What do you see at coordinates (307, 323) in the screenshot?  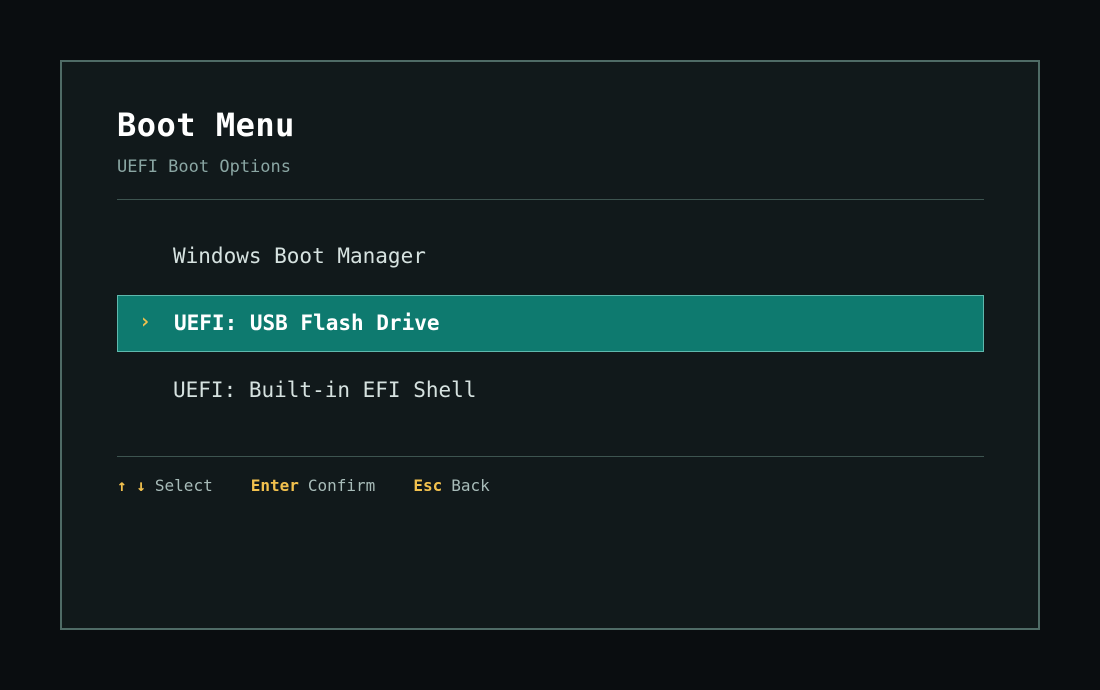 I see `boot-option-label: UEFI: USB Flash Drive` at bounding box center [307, 323].